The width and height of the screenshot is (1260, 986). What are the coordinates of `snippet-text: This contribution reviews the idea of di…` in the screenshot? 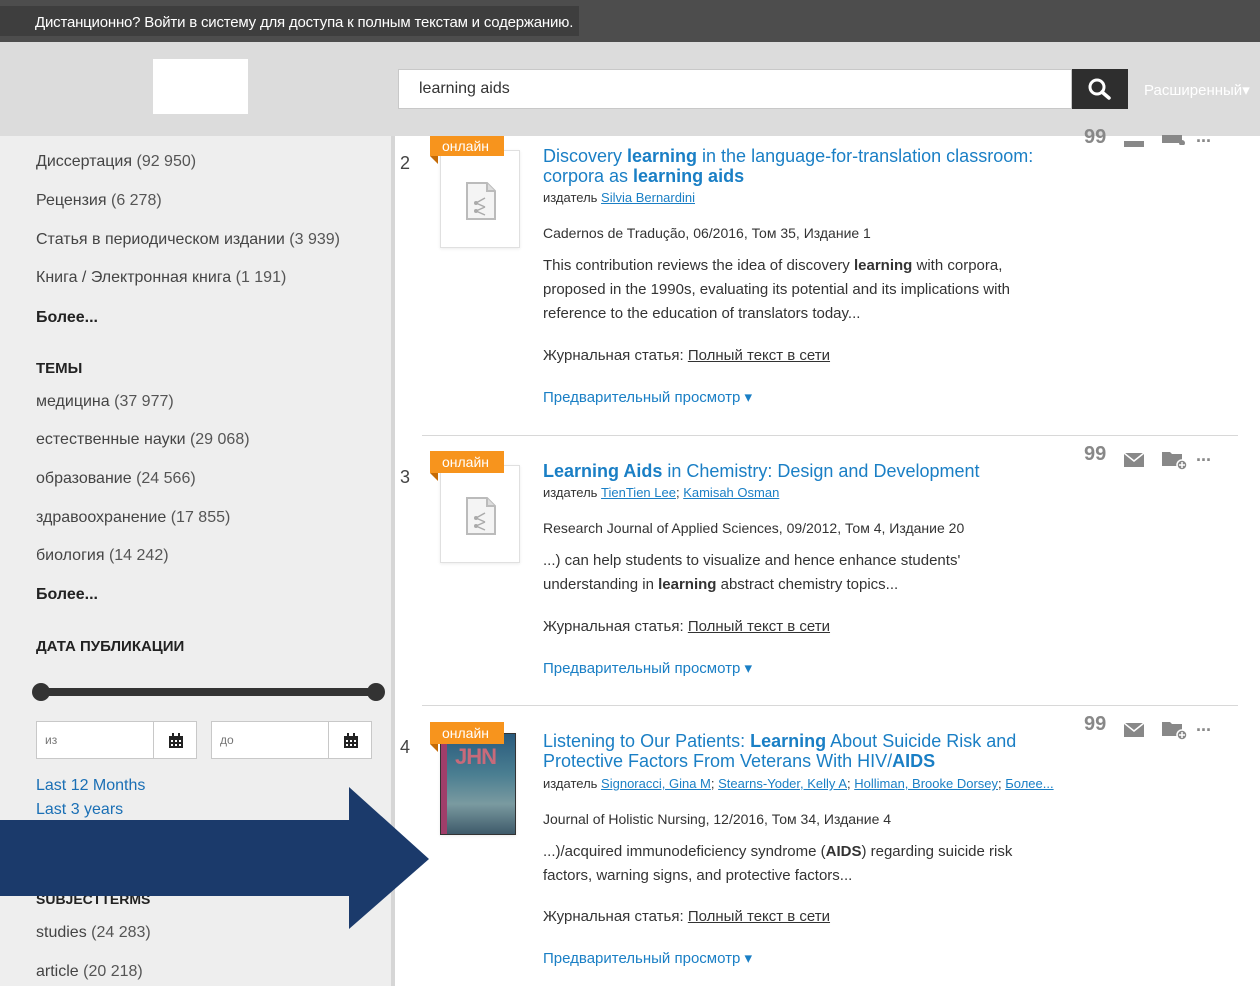 It's located at (698, 265).